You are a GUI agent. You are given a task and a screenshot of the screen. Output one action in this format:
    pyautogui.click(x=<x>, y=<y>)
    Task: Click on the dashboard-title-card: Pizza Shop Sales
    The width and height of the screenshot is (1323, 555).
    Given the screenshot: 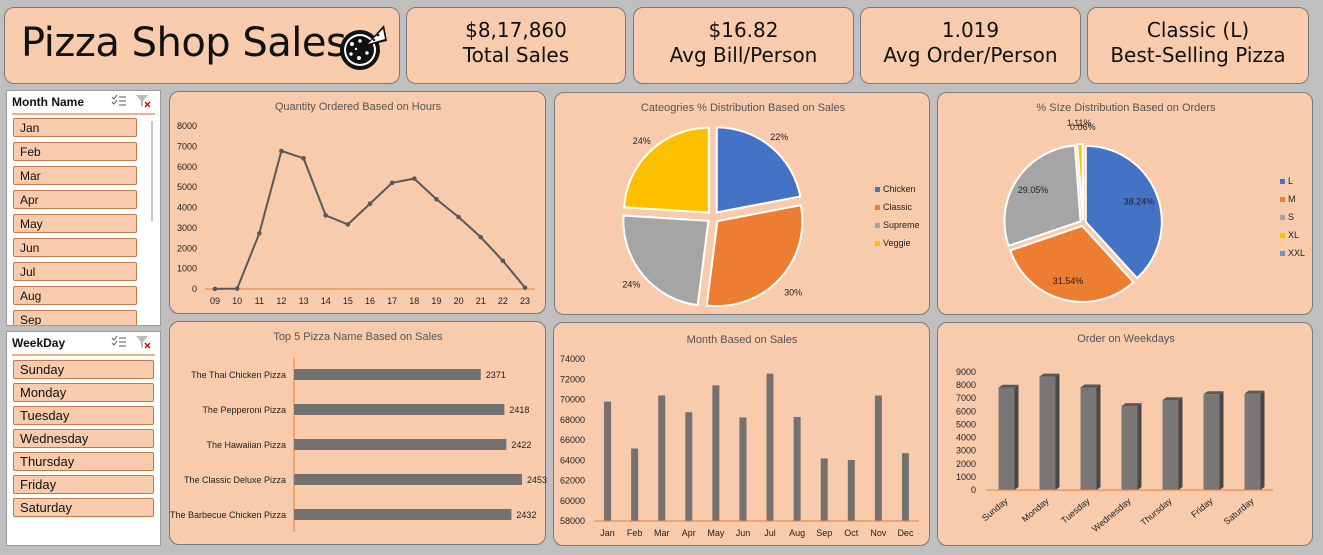 What is the action you would take?
    pyautogui.click(x=202, y=45)
    